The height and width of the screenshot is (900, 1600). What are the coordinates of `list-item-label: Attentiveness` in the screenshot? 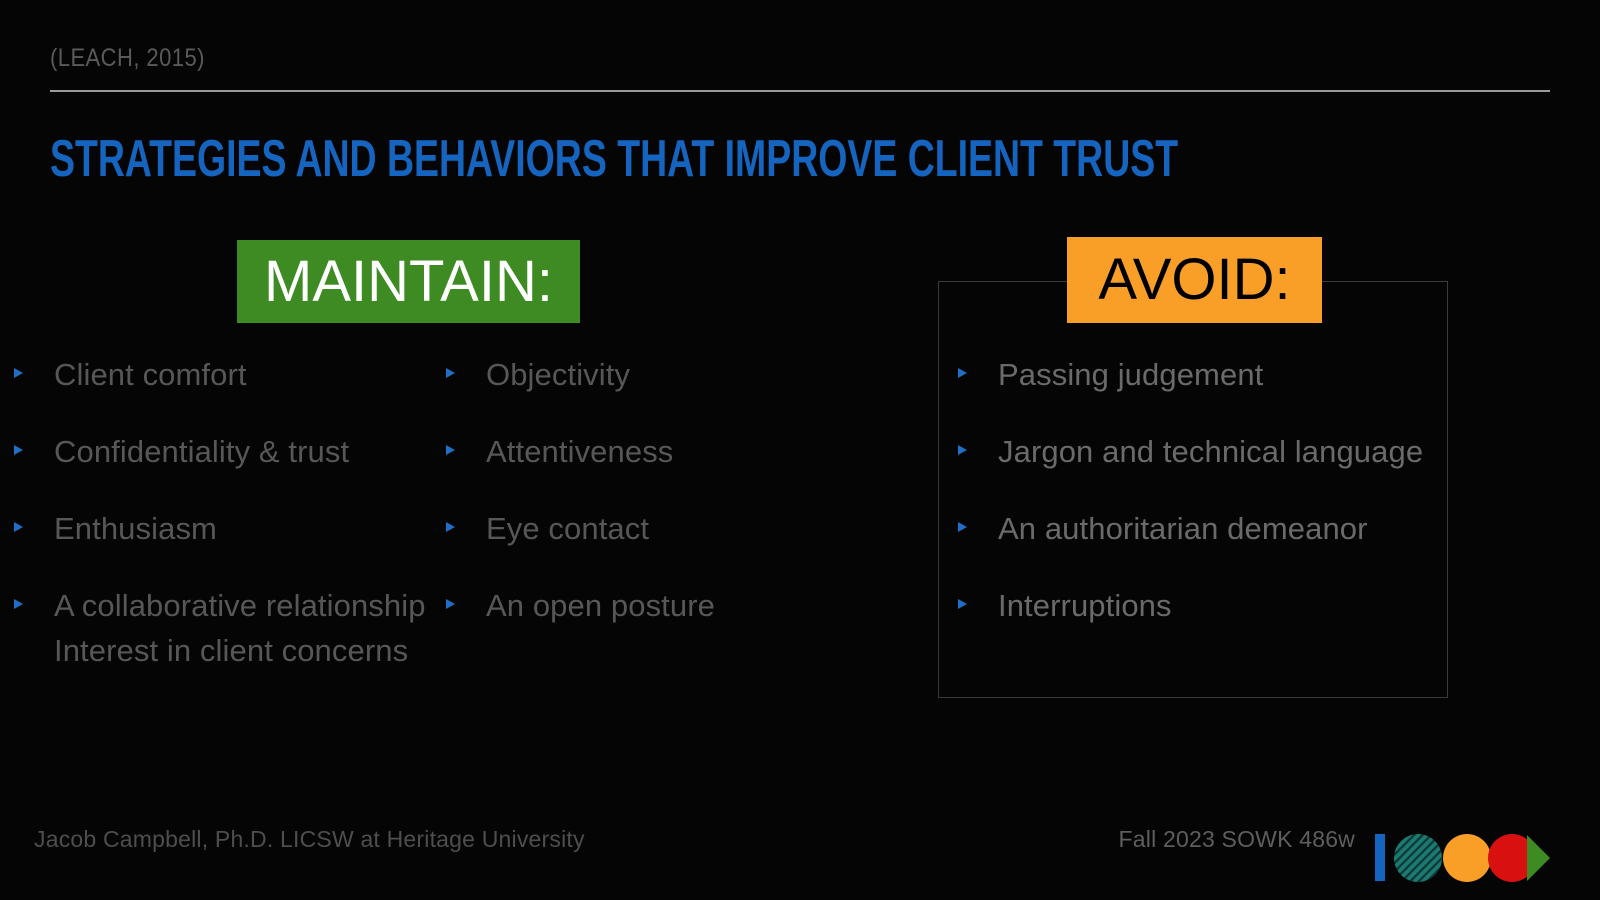 It's located at (580, 451).